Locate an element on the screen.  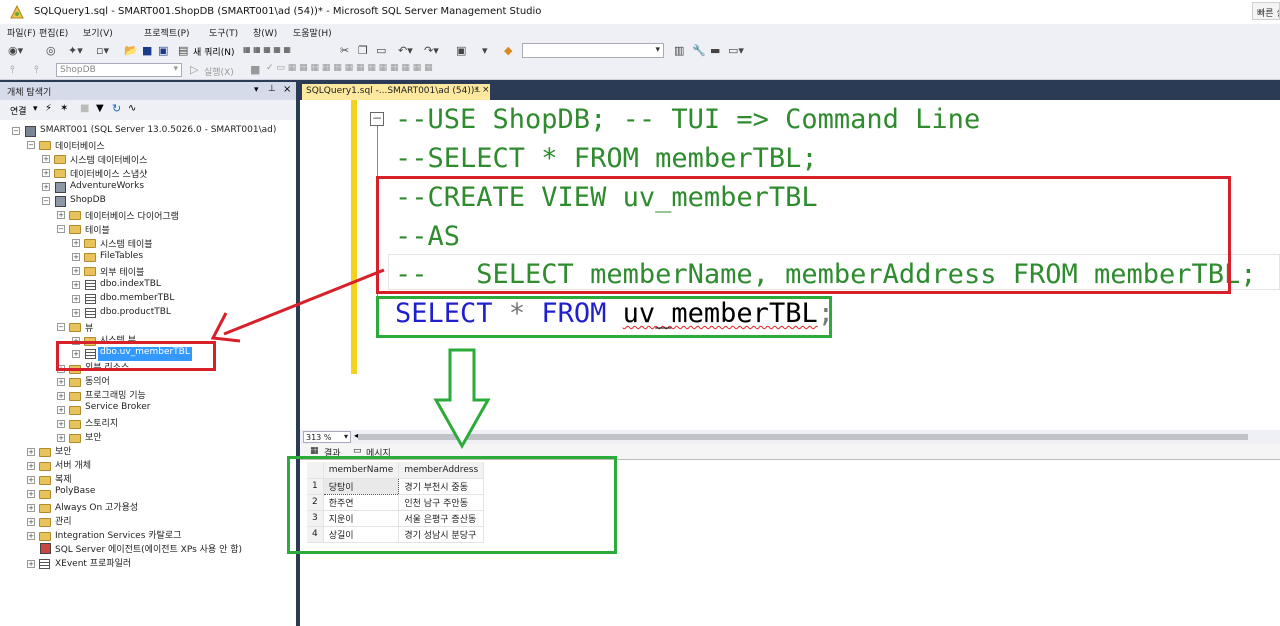
annotation-arrows is located at coordinates (350, 359).